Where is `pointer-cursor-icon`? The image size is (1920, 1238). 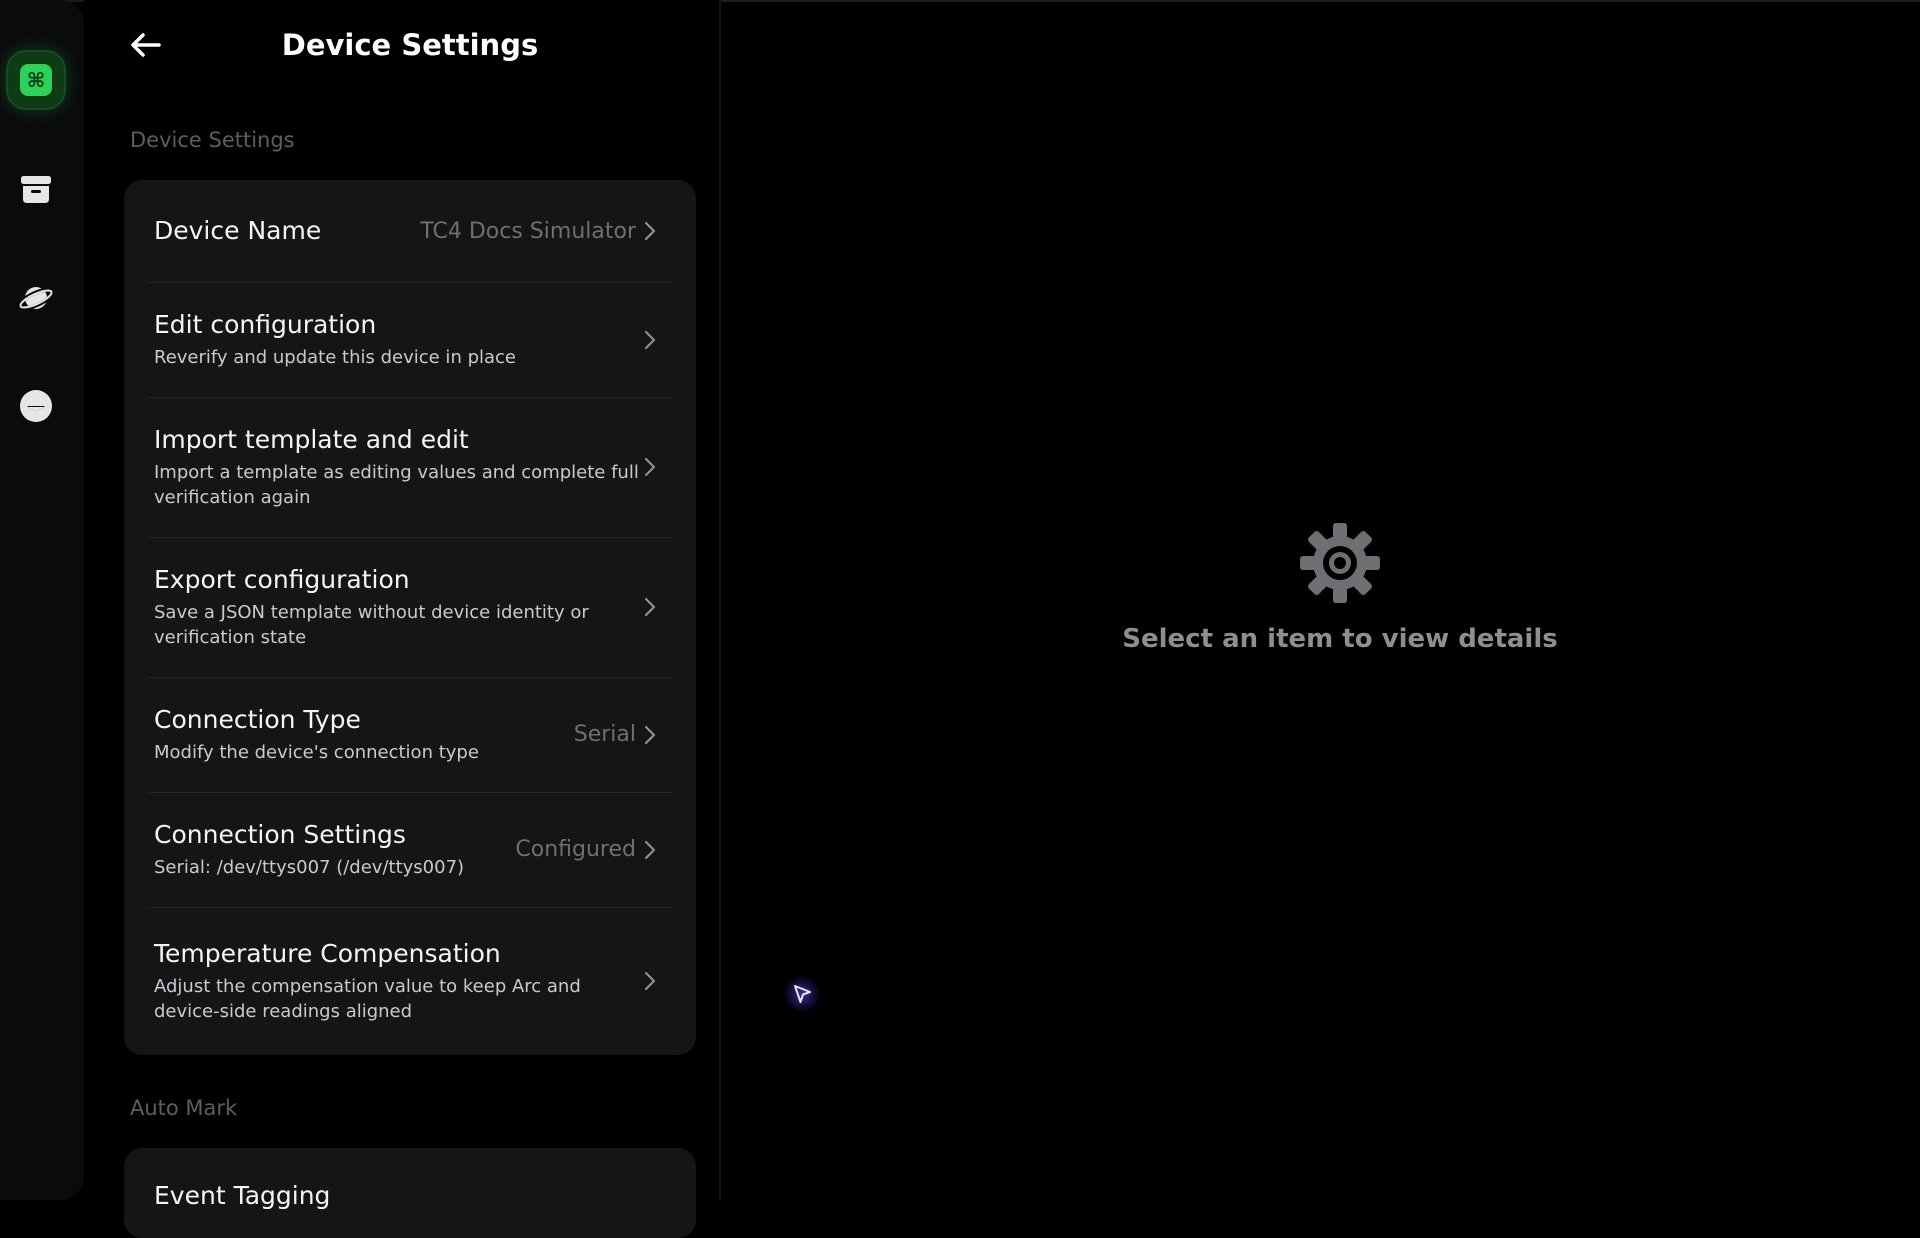 pointer-cursor-icon is located at coordinates (802, 994).